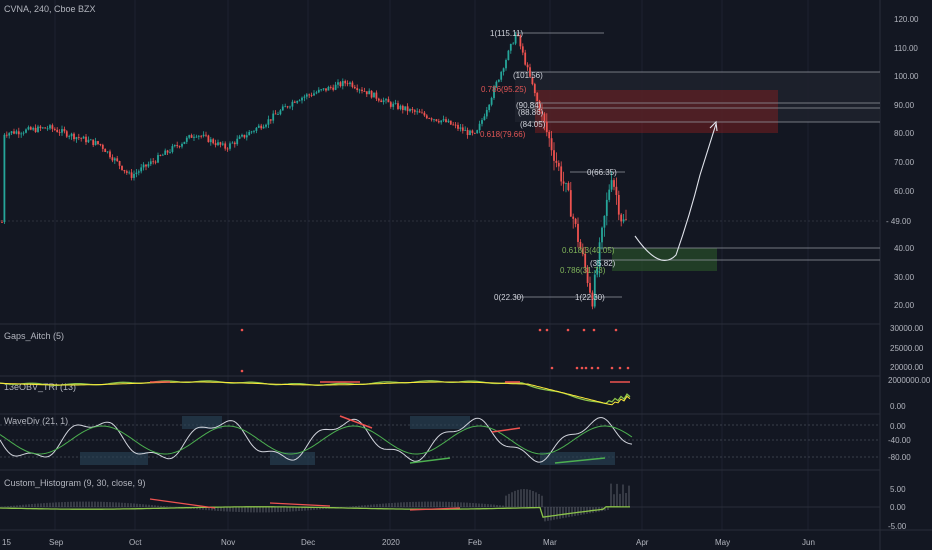  What do you see at coordinates (135, 542) in the screenshot?
I see `x-tick-oct: Oct` at bounding box center [135, 542].